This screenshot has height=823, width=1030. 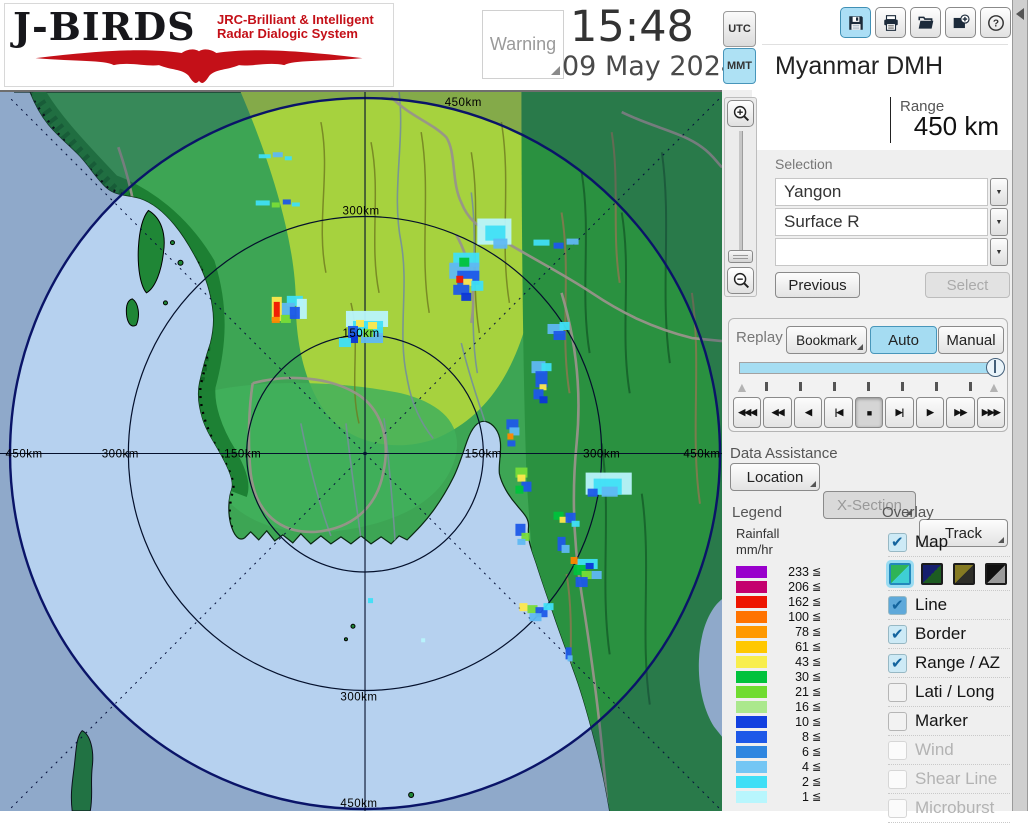 I want to click on site-dropdown: Yangon, so click(x=881, y=192).